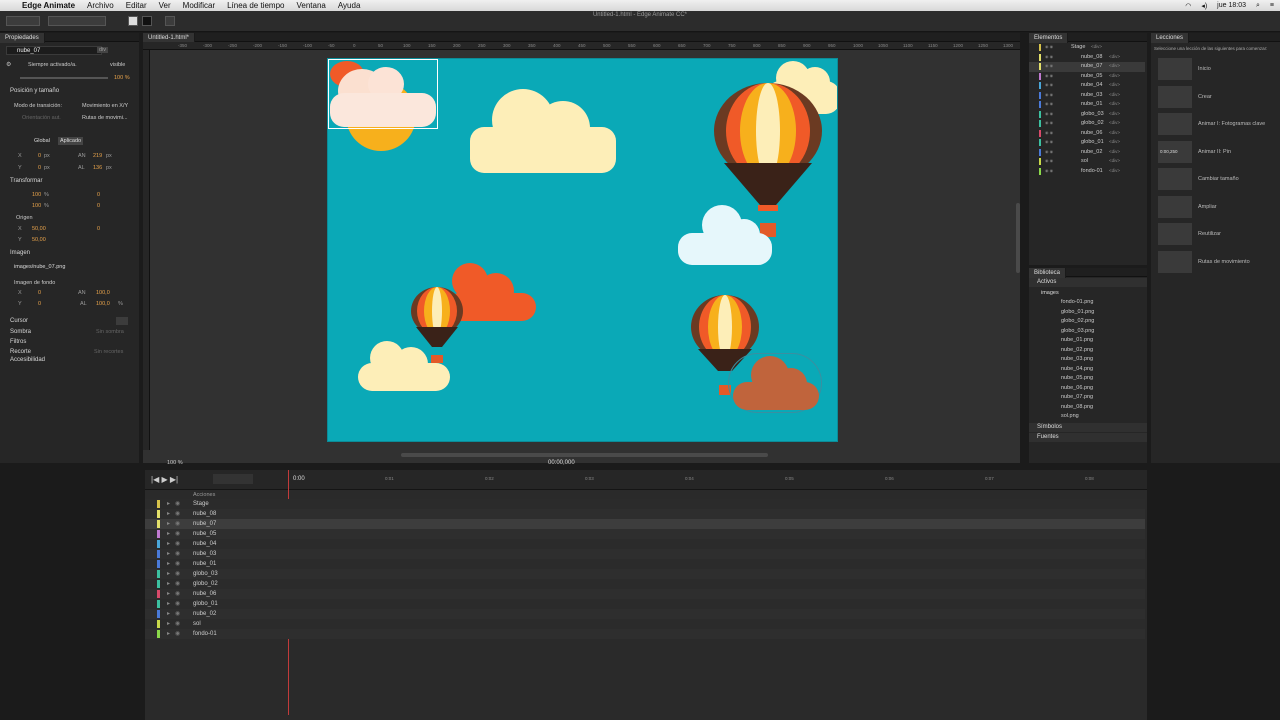 The width and height of the screenshot is (1280, 720). I want to click on timeline-layer: ▸ ◉ globo_02, so click(645, 584).